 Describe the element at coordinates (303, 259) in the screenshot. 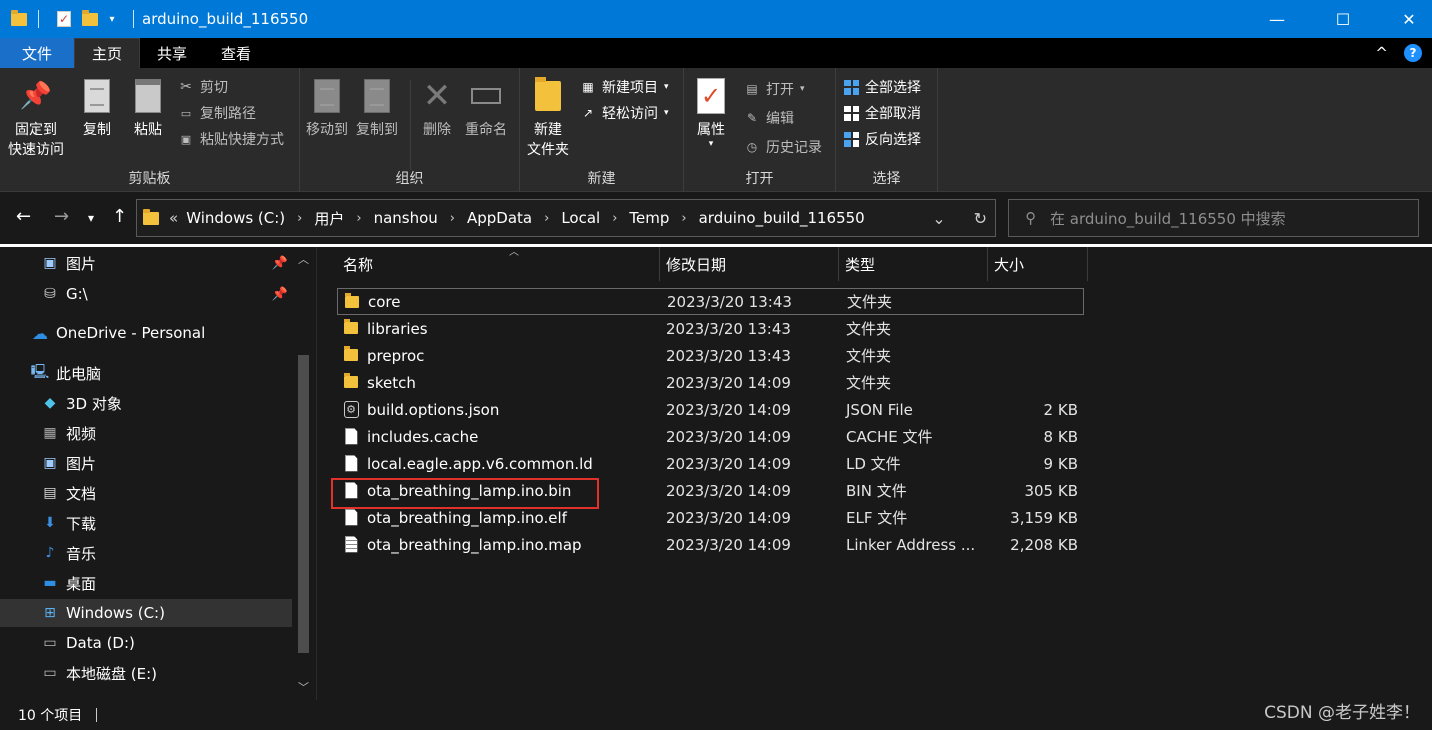

I see `scroll-up-icon: ︿` at that location.